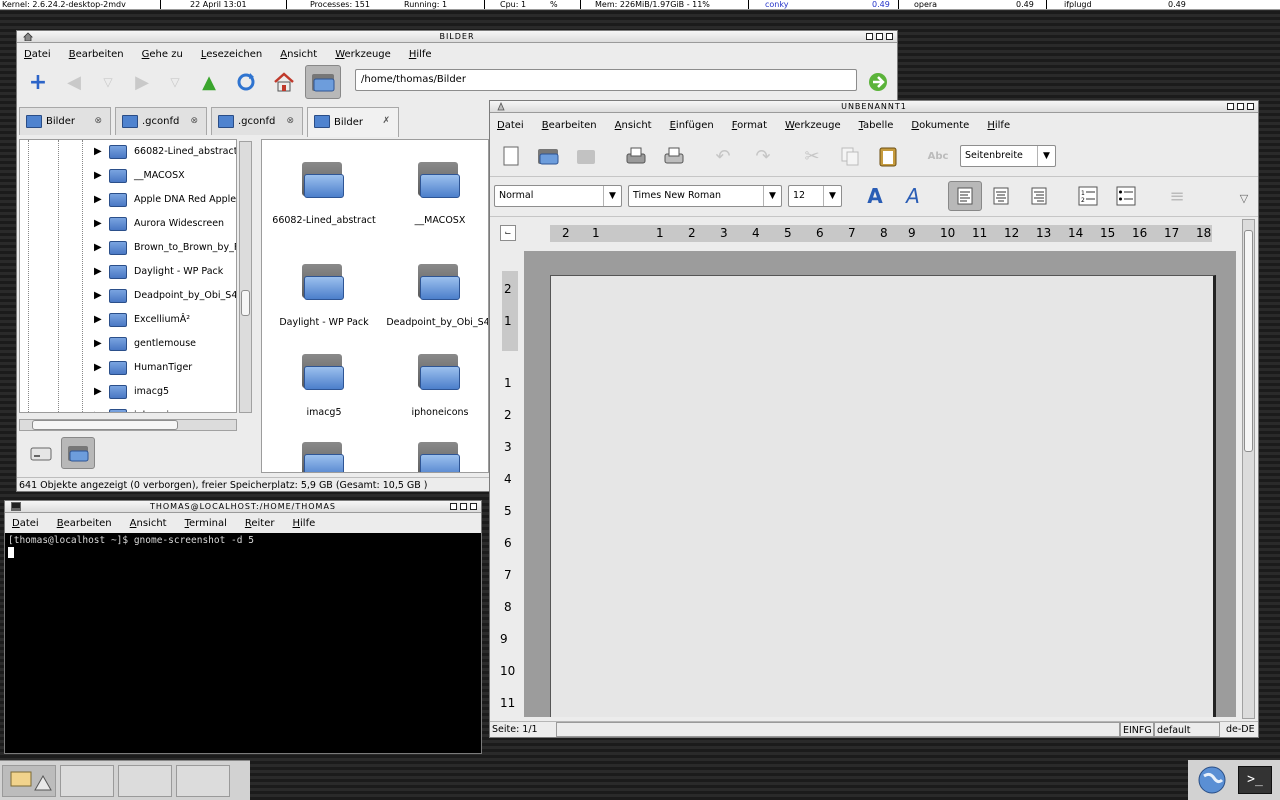 Image resolution: width=1280 pixels, height=800 pixels. Describe the element at coordinates (128, 224) in the screenshot. I see `tree-item: ▶ Aurora Widescreen` at that location.